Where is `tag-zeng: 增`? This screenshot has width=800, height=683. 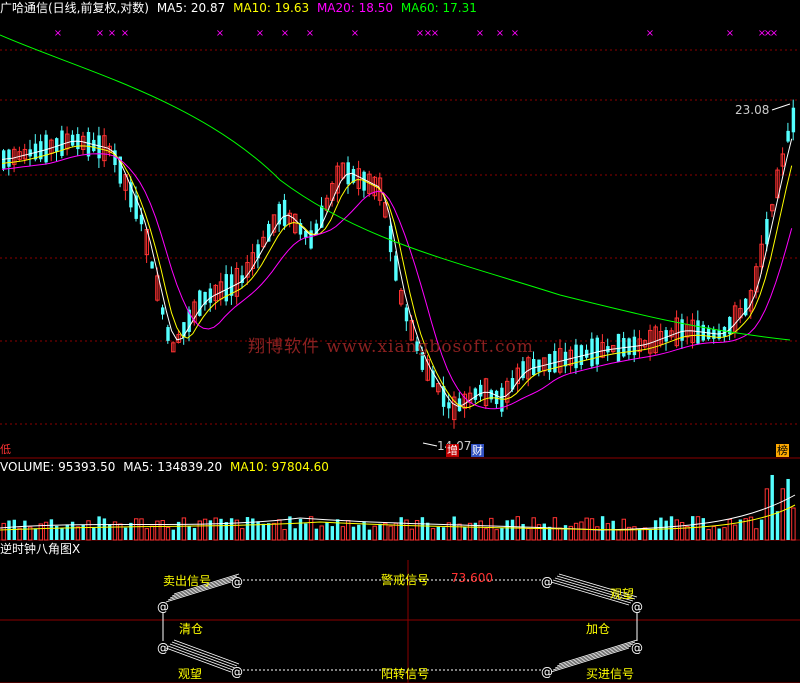 tag-zeng: 增 is located at coordinates (452, 450).